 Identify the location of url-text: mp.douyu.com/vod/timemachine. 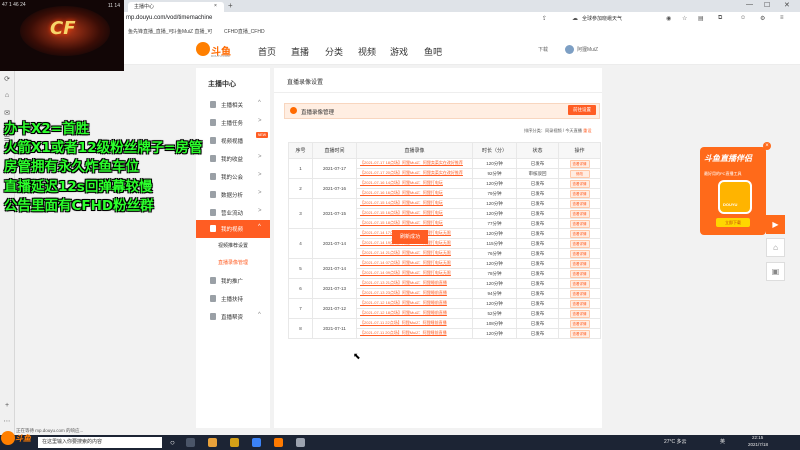
(169, 18).